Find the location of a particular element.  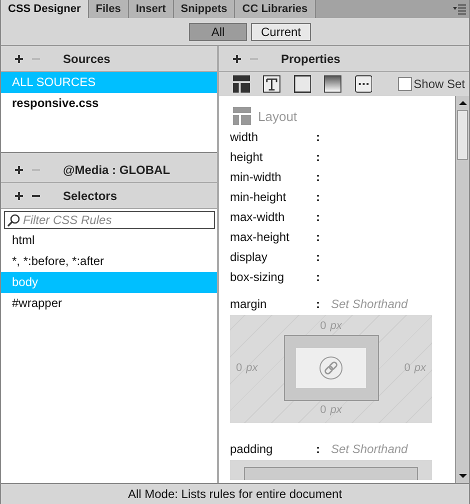

panel-menu-icon is located at coordinates (459, 9).